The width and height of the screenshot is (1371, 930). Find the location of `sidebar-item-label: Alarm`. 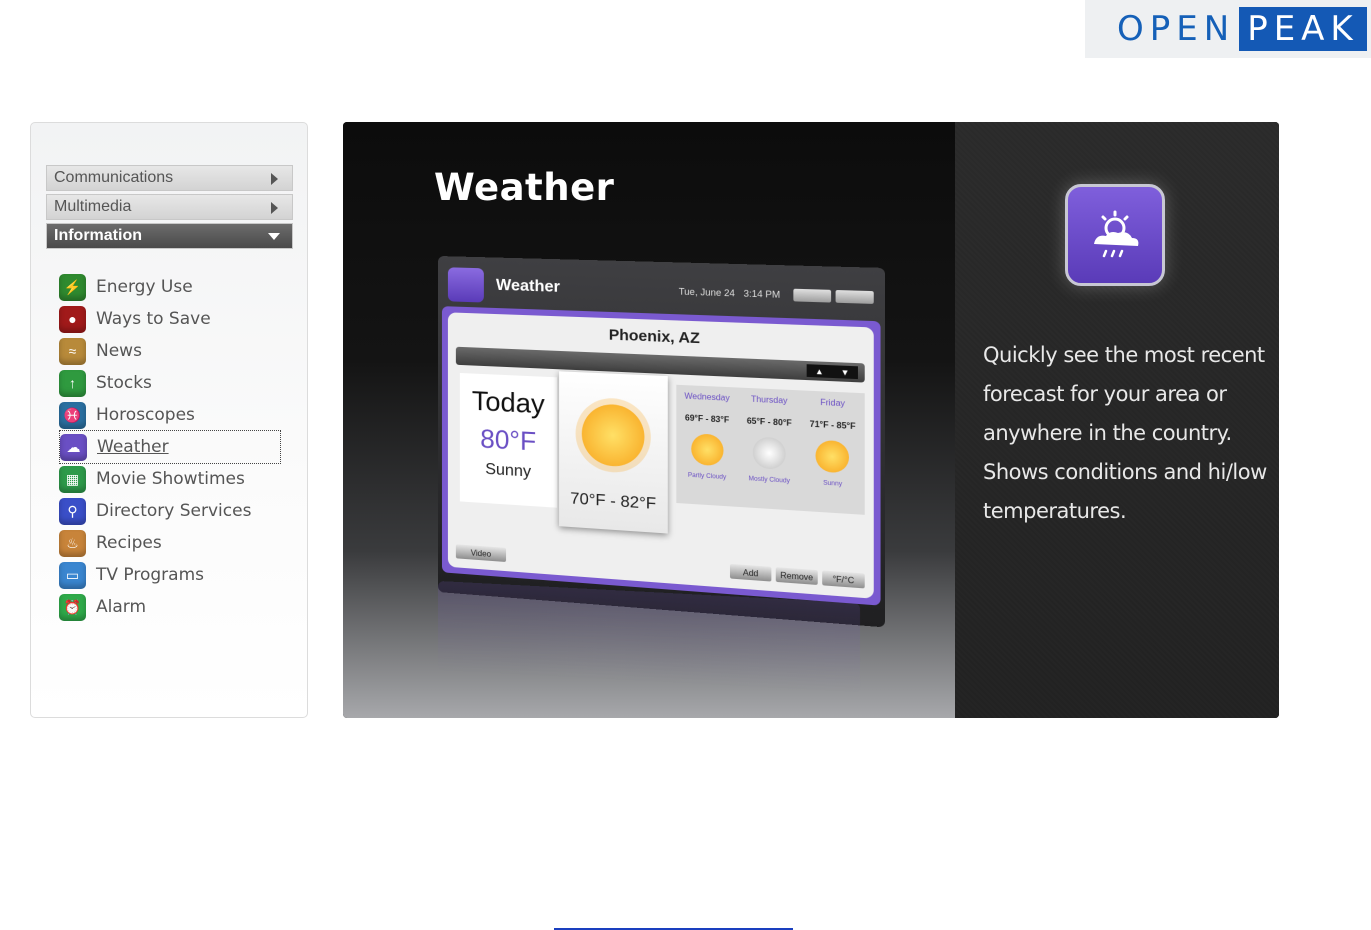

sidebar-item-label: Alarm is located at coordinates (121, 607).